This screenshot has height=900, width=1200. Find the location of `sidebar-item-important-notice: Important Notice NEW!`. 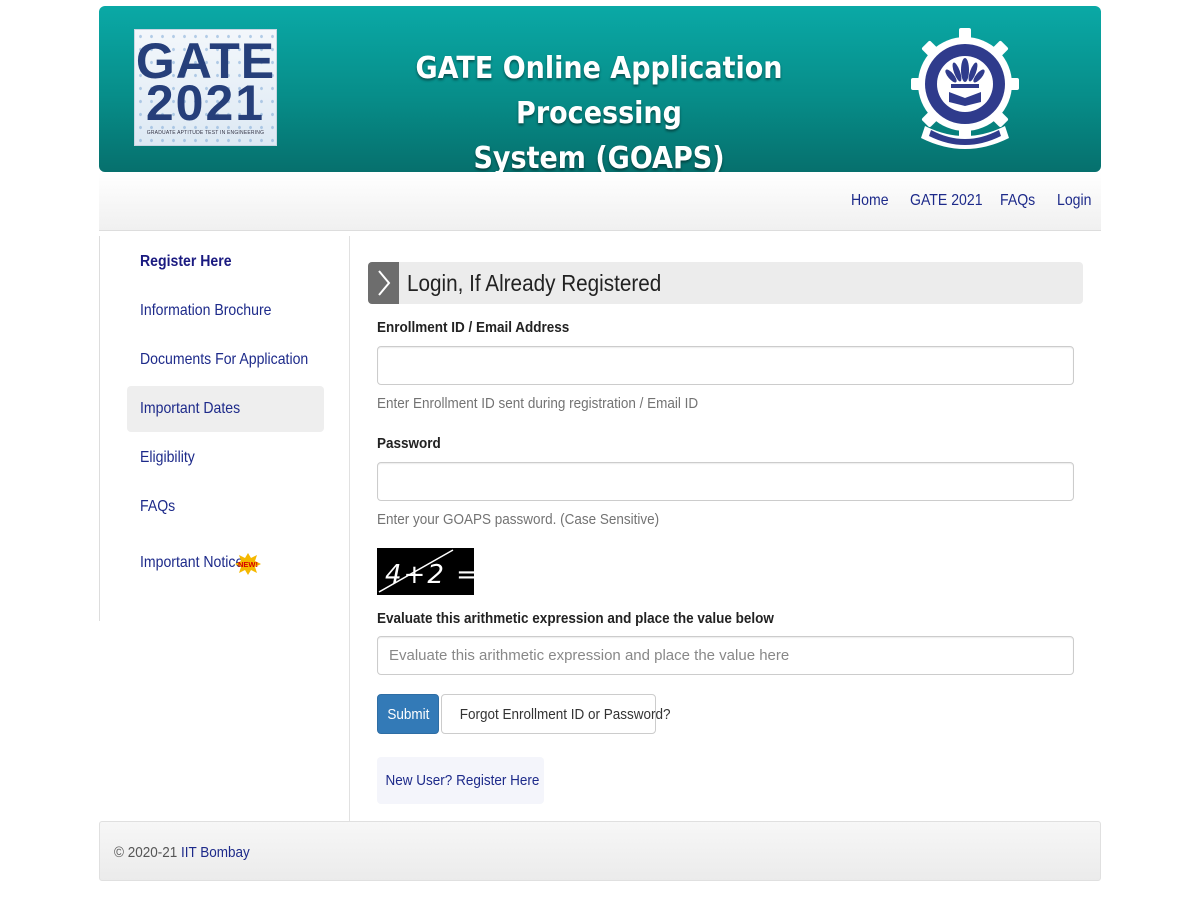

sidebar-item-important-notice: Important Notice NEW! is located at coordinates (225, 563).